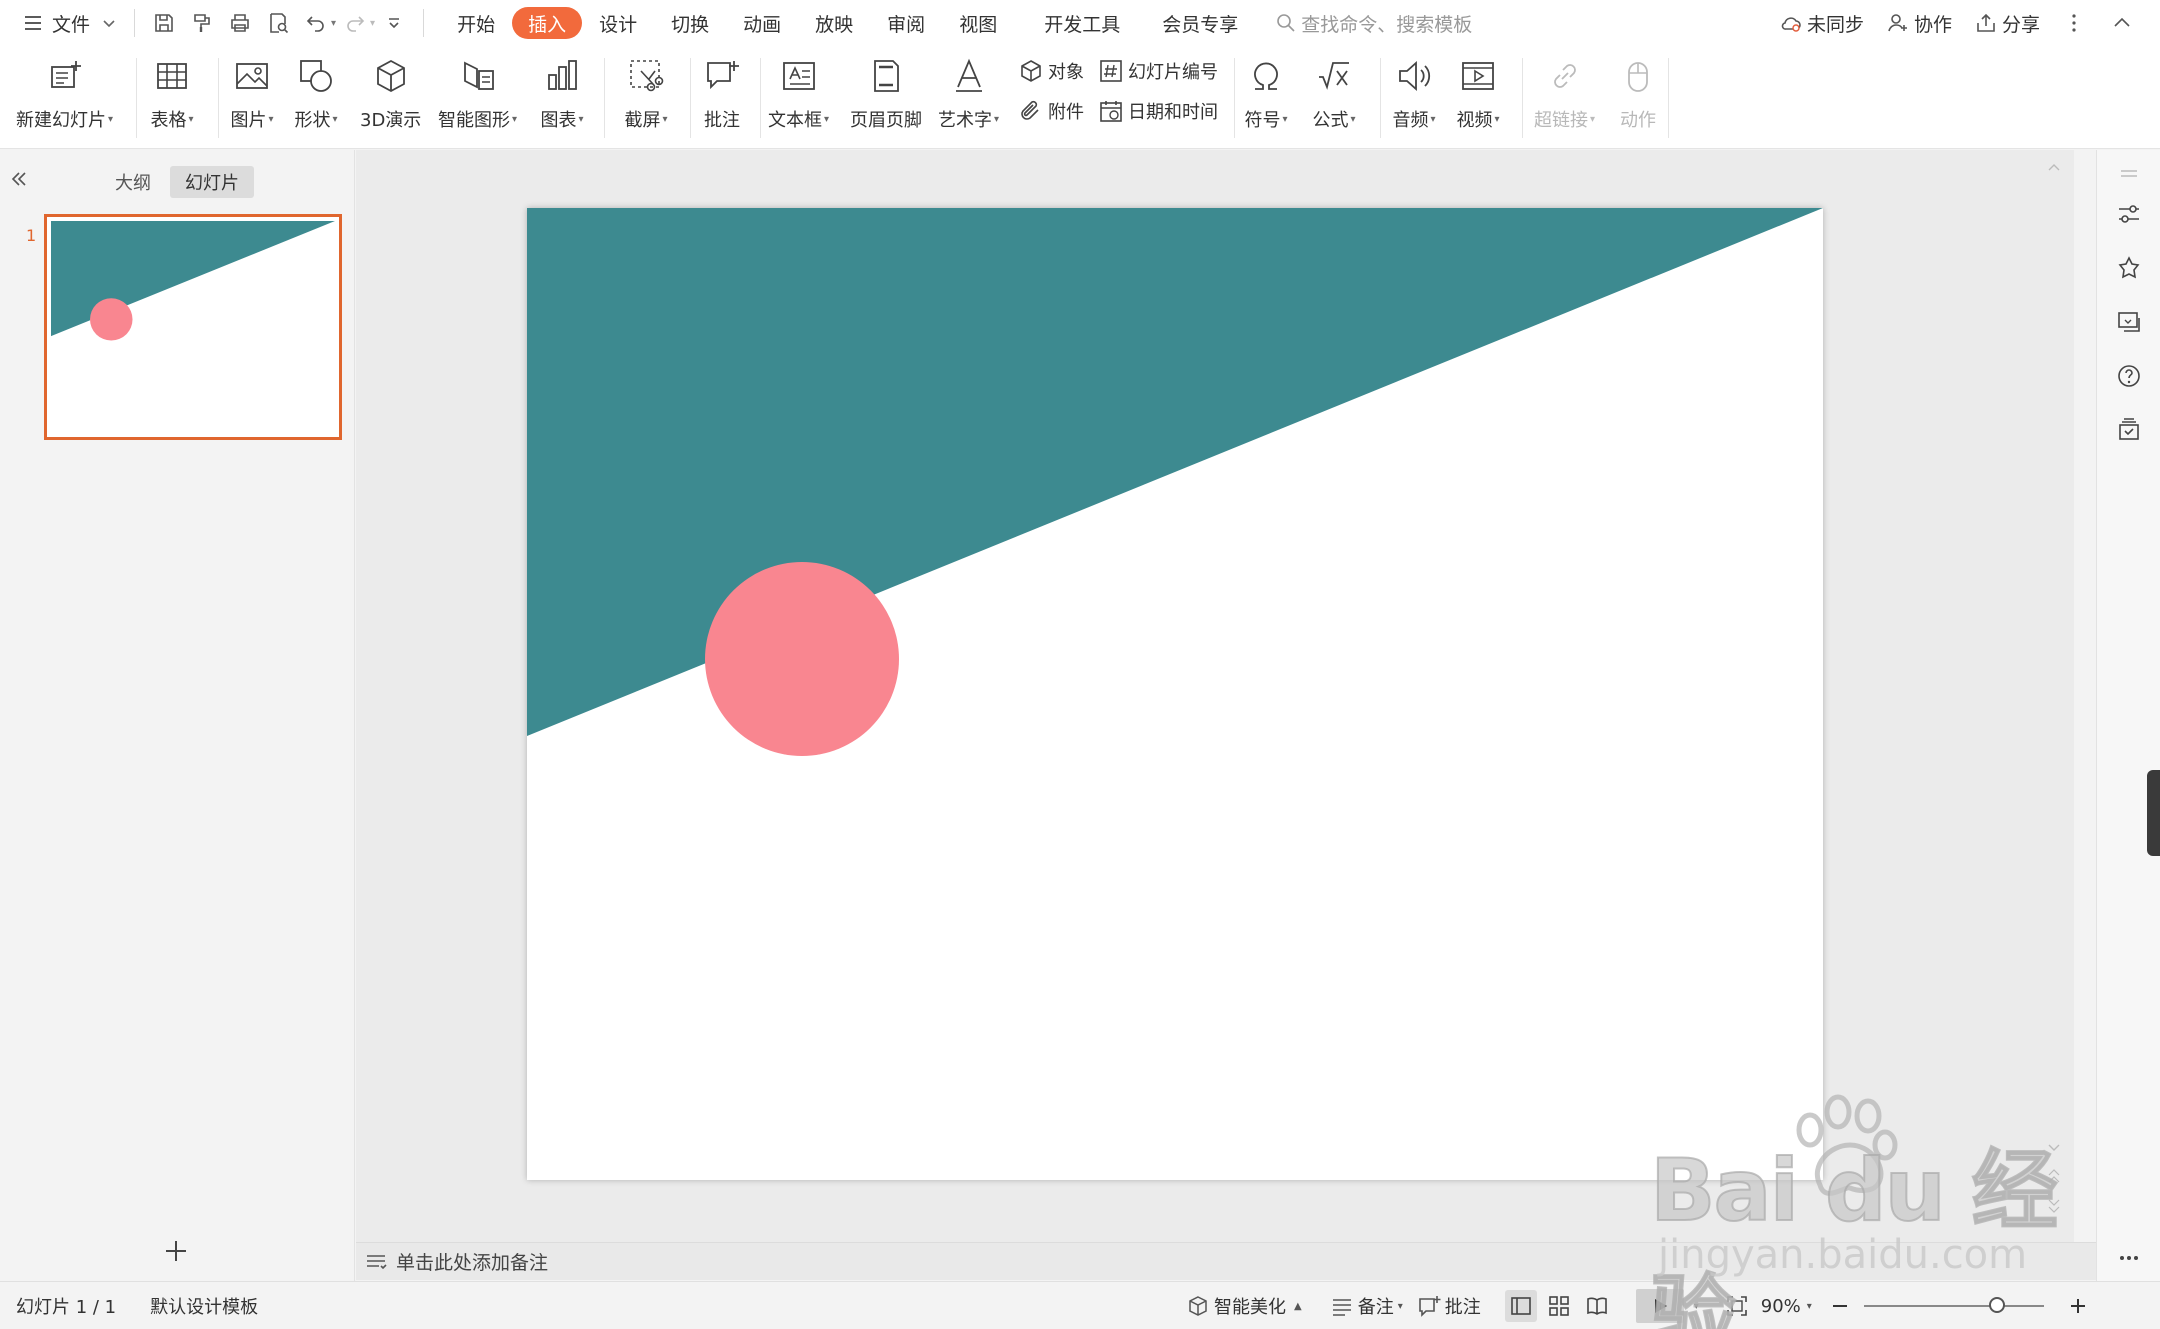 This screenshot has height=1329, width=2160. Describe the element at coordinates (618, 23) in the screenshot. I see `tab-design: 设计` at that location.